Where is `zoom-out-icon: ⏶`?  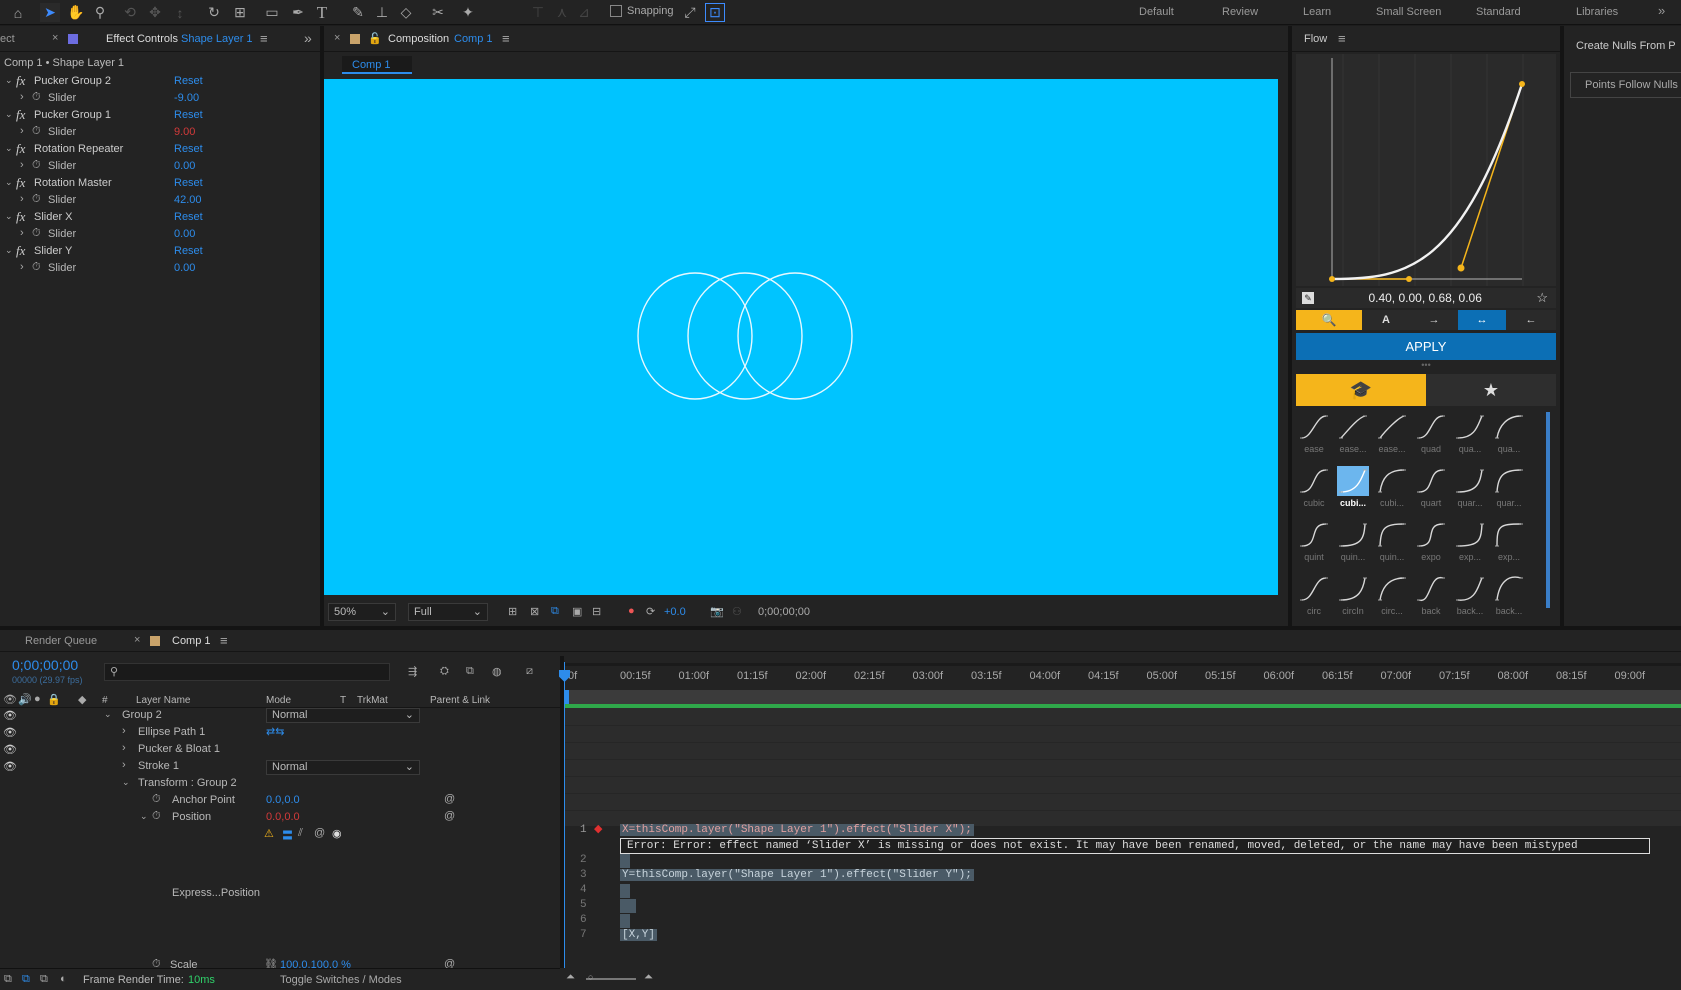
zoom-out-icon: ⏶ is located at coordinates (570, 977).